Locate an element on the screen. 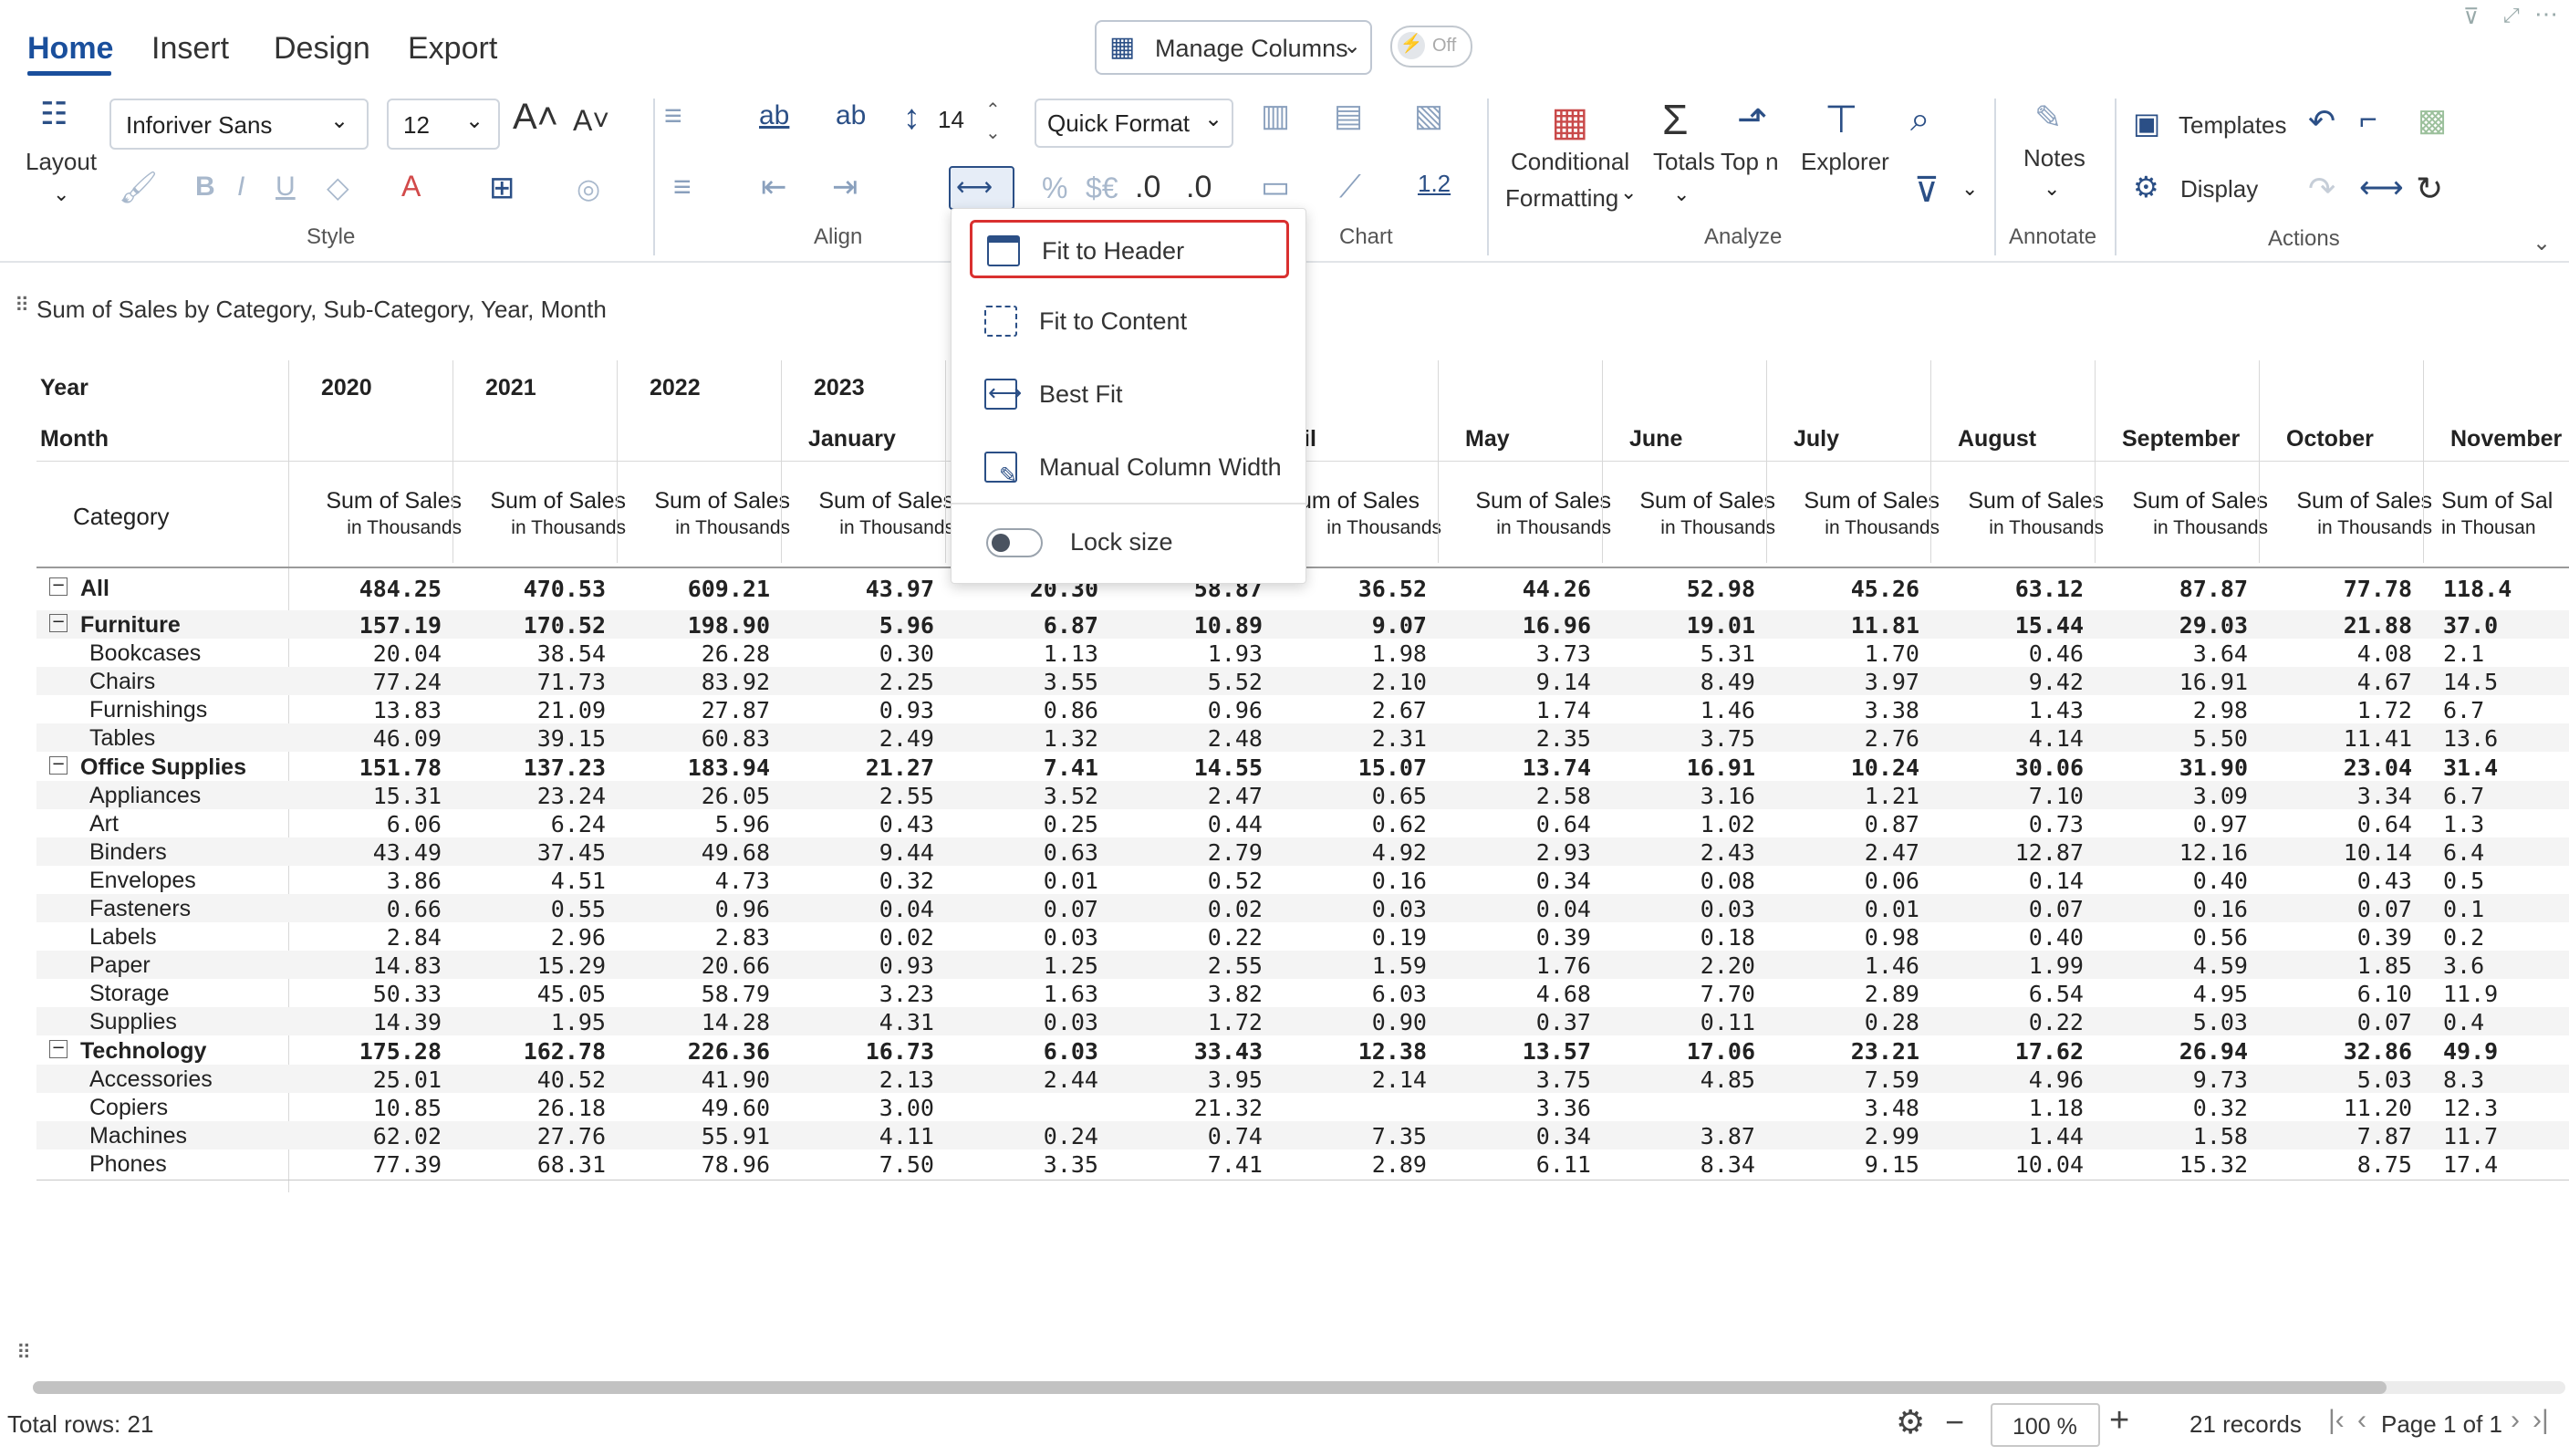 Image resolution: width=2569 pixels, height=1456 pixels. excel-icon: ▩ is located at coordinates (2432, 121).